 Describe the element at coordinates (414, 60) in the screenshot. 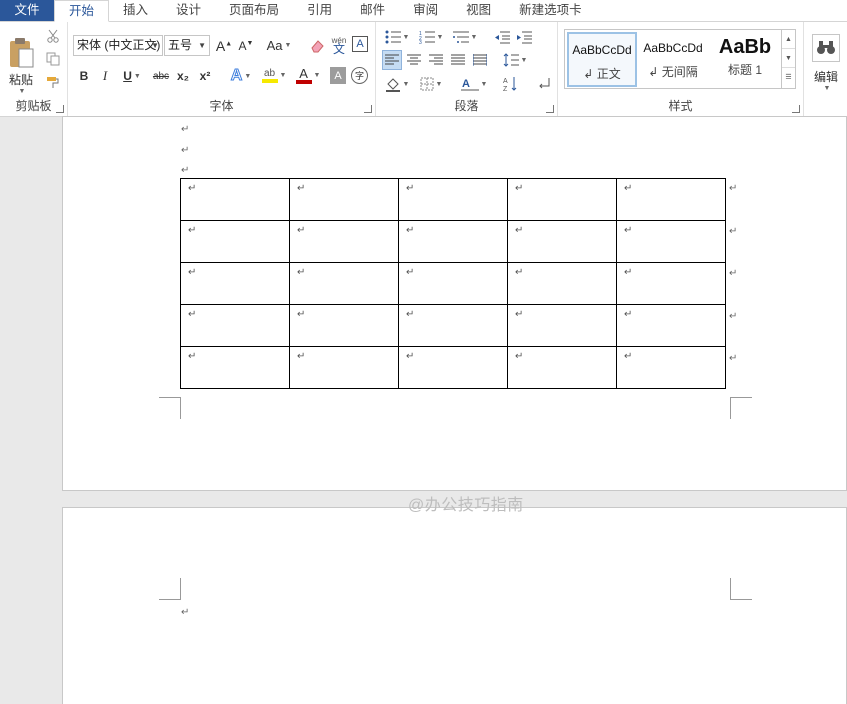

I see `align-center-button` at that location.